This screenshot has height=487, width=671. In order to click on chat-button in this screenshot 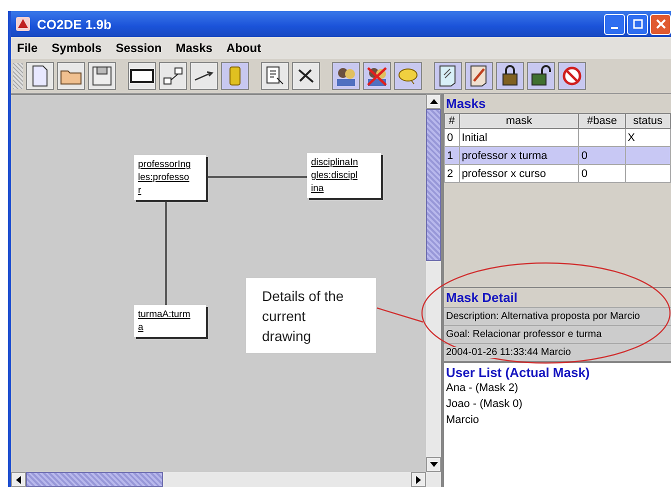, I will do `click(408, 76)`.